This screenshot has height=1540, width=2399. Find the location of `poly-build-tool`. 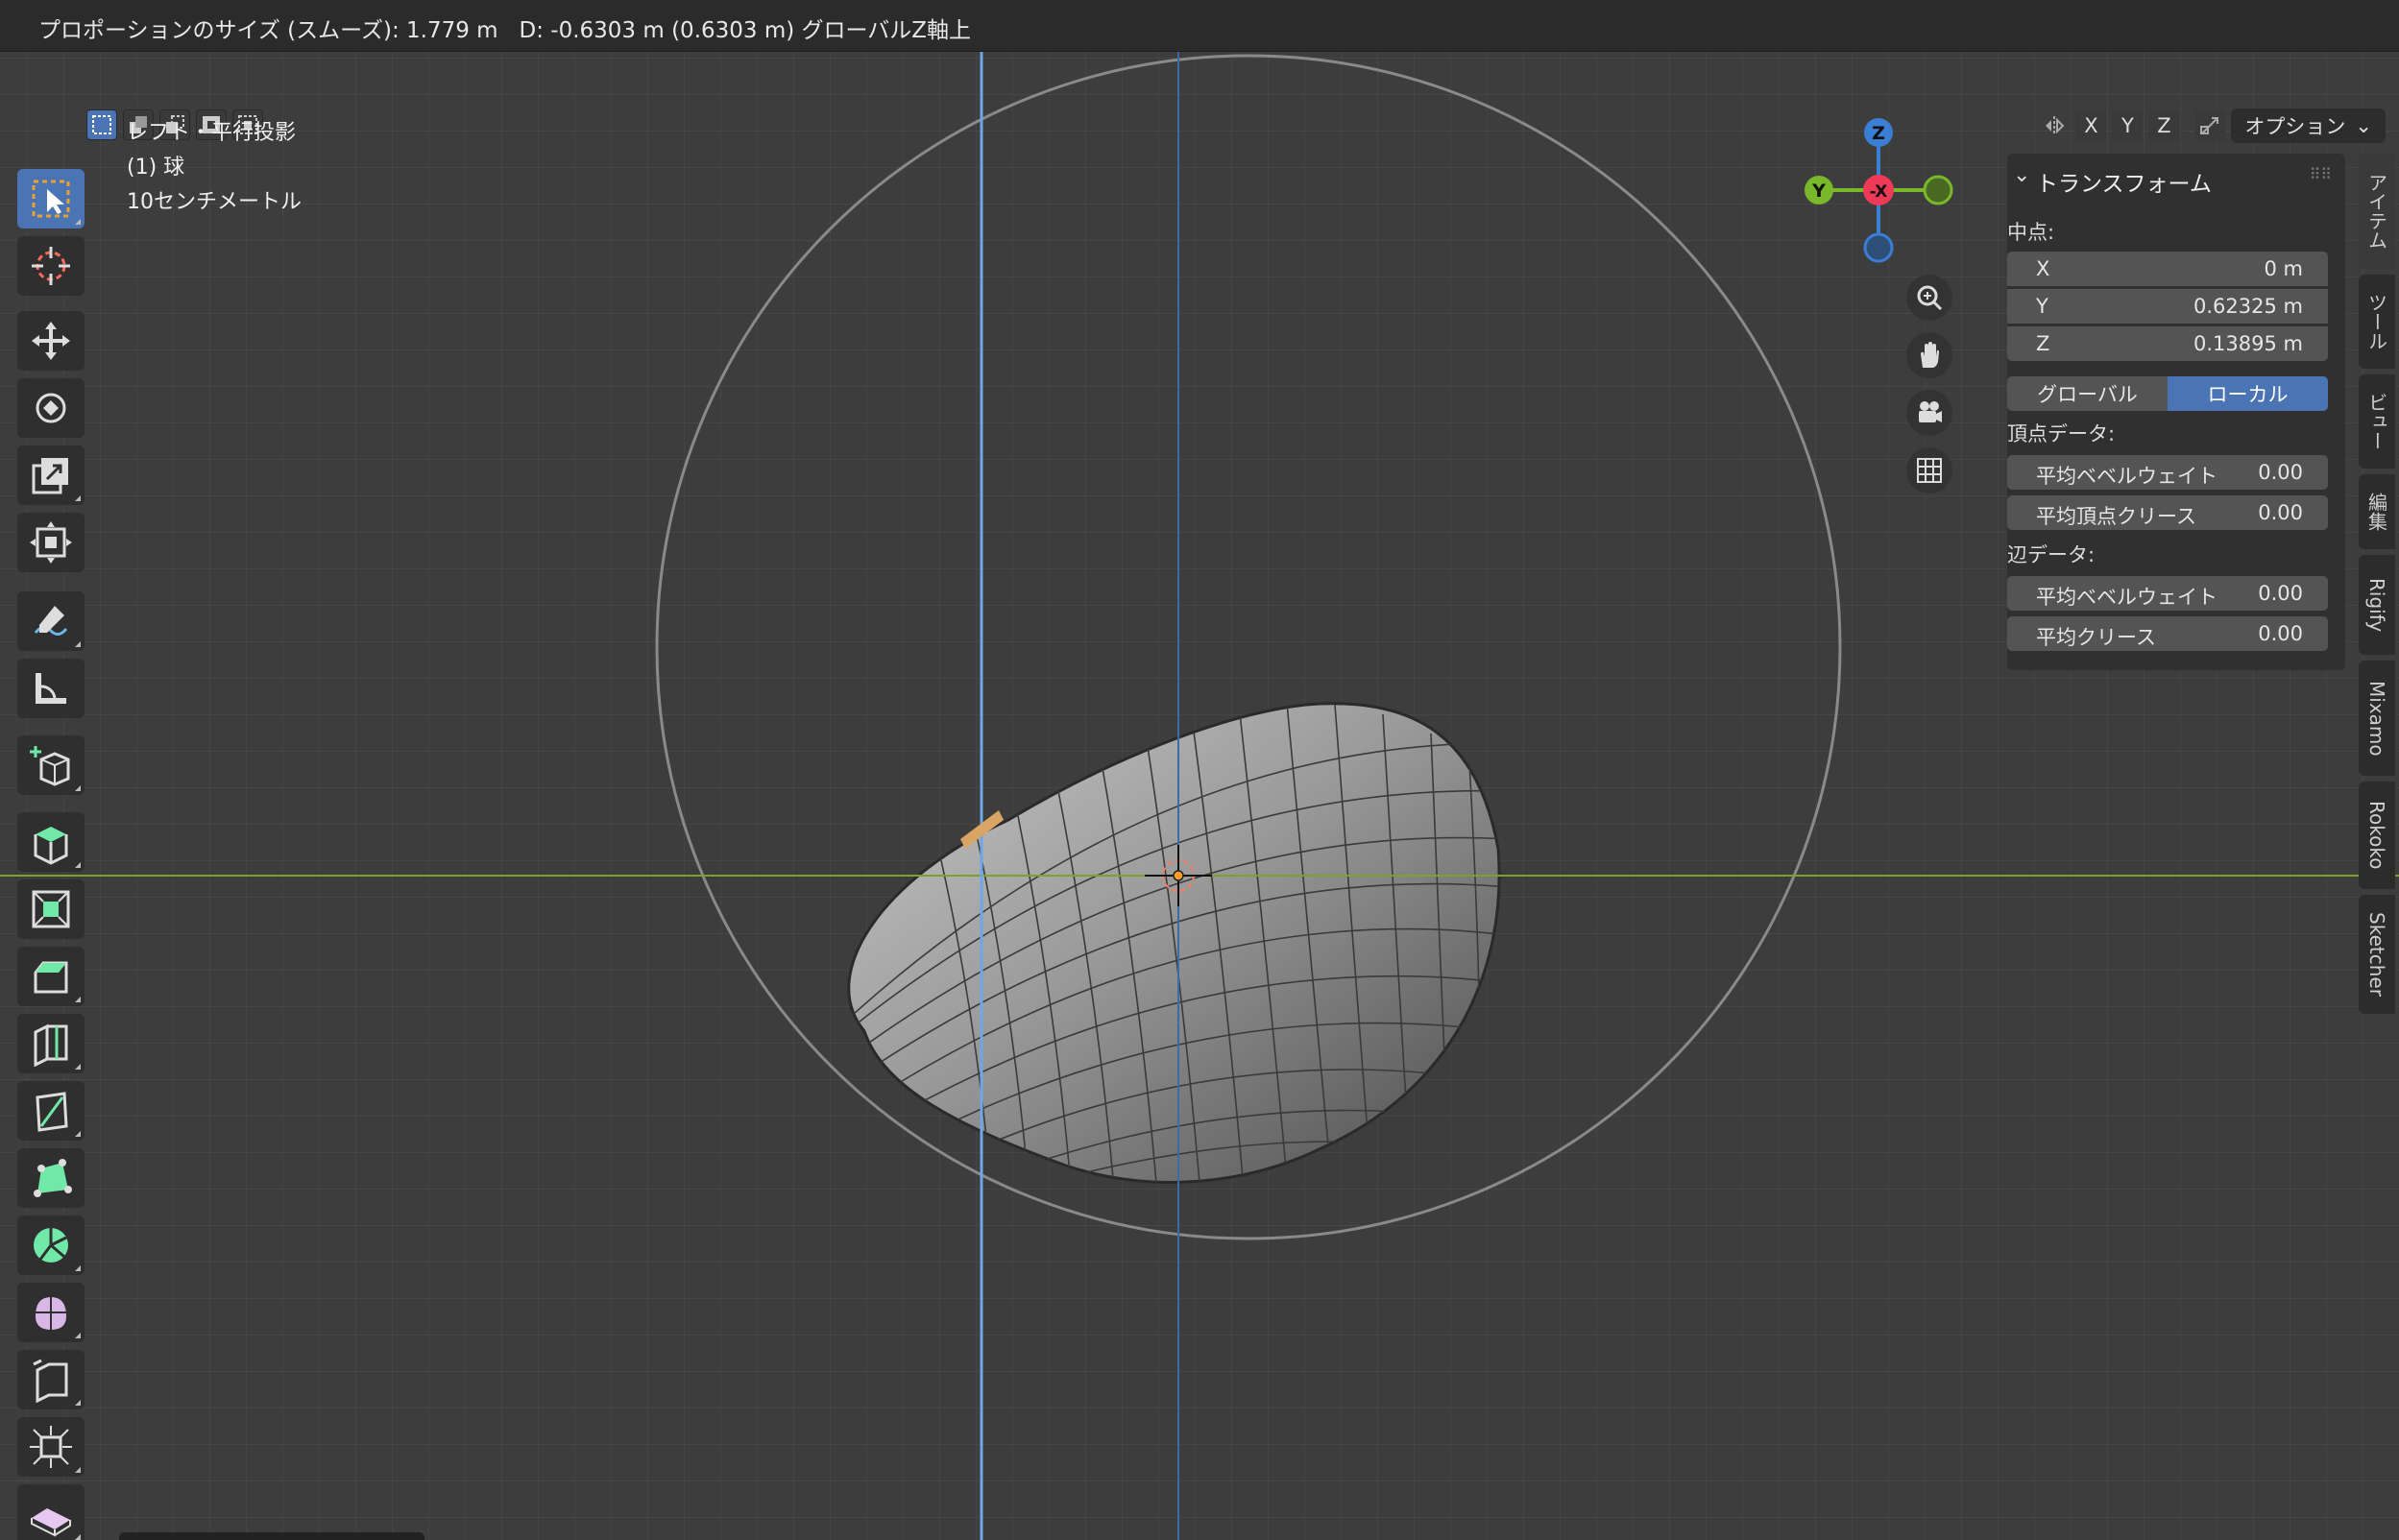

poly-build-tool is located at coordinates (51, 1178).